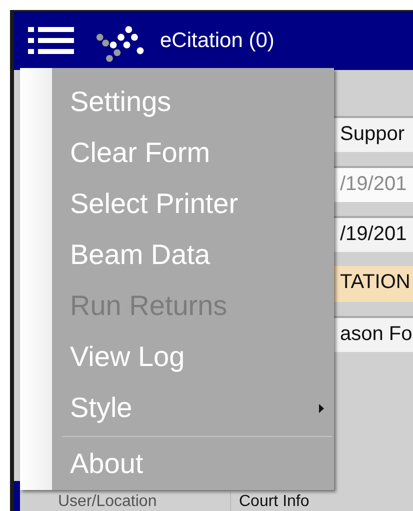 This screenshot has width=413, height=511. What do you see at coordinates (193, 357) in the screenshot?
I see `menu-item: View Log` at bounding box center [193, 357].